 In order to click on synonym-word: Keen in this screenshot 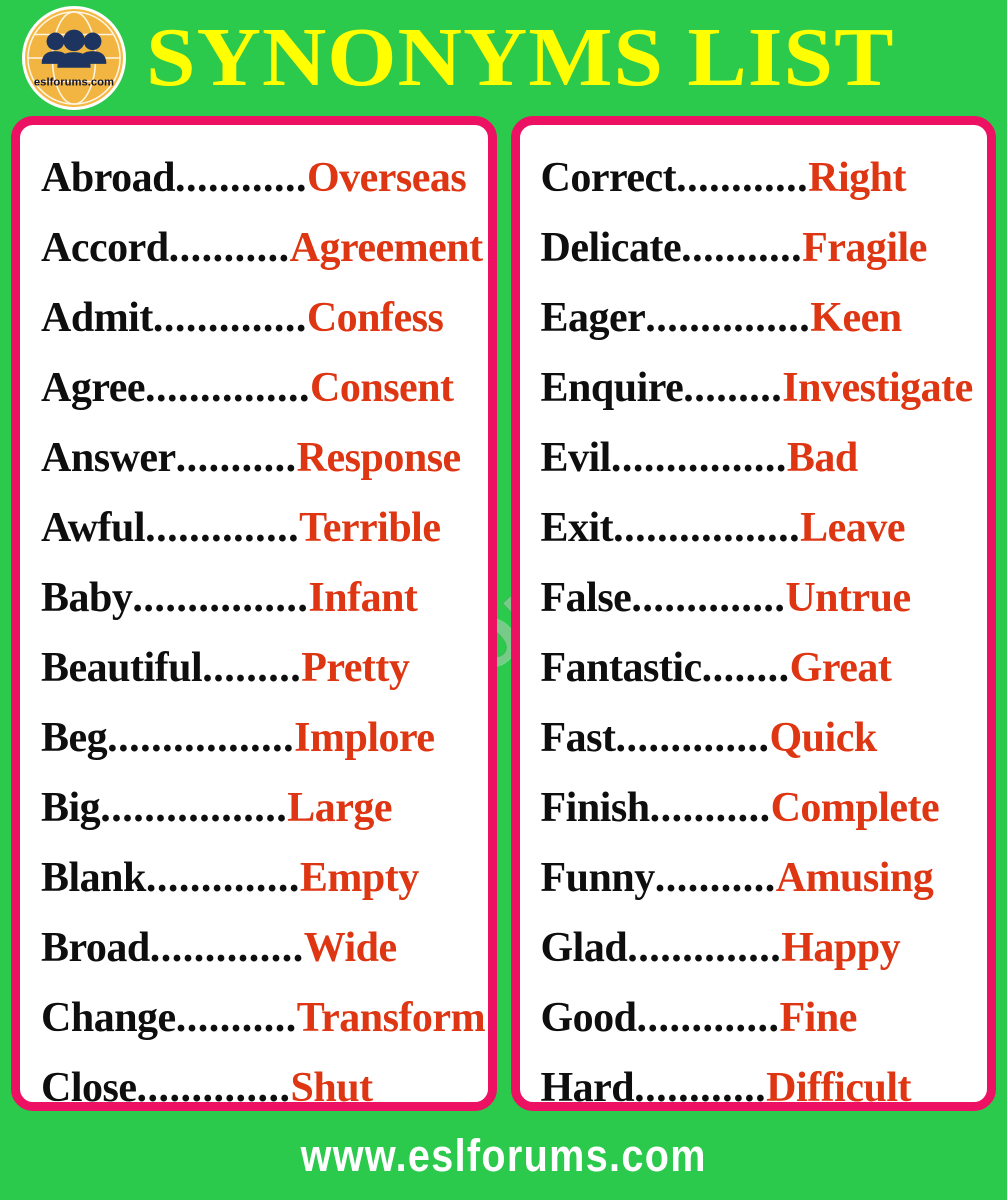, I will do `click(856, 318)`.